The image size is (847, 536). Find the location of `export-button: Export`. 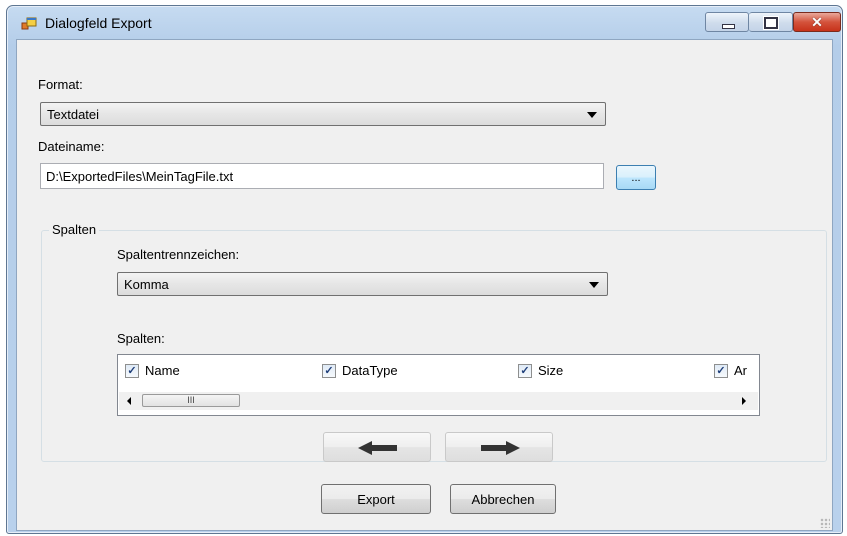

export-button: Export is located at coordinates (376, 499).